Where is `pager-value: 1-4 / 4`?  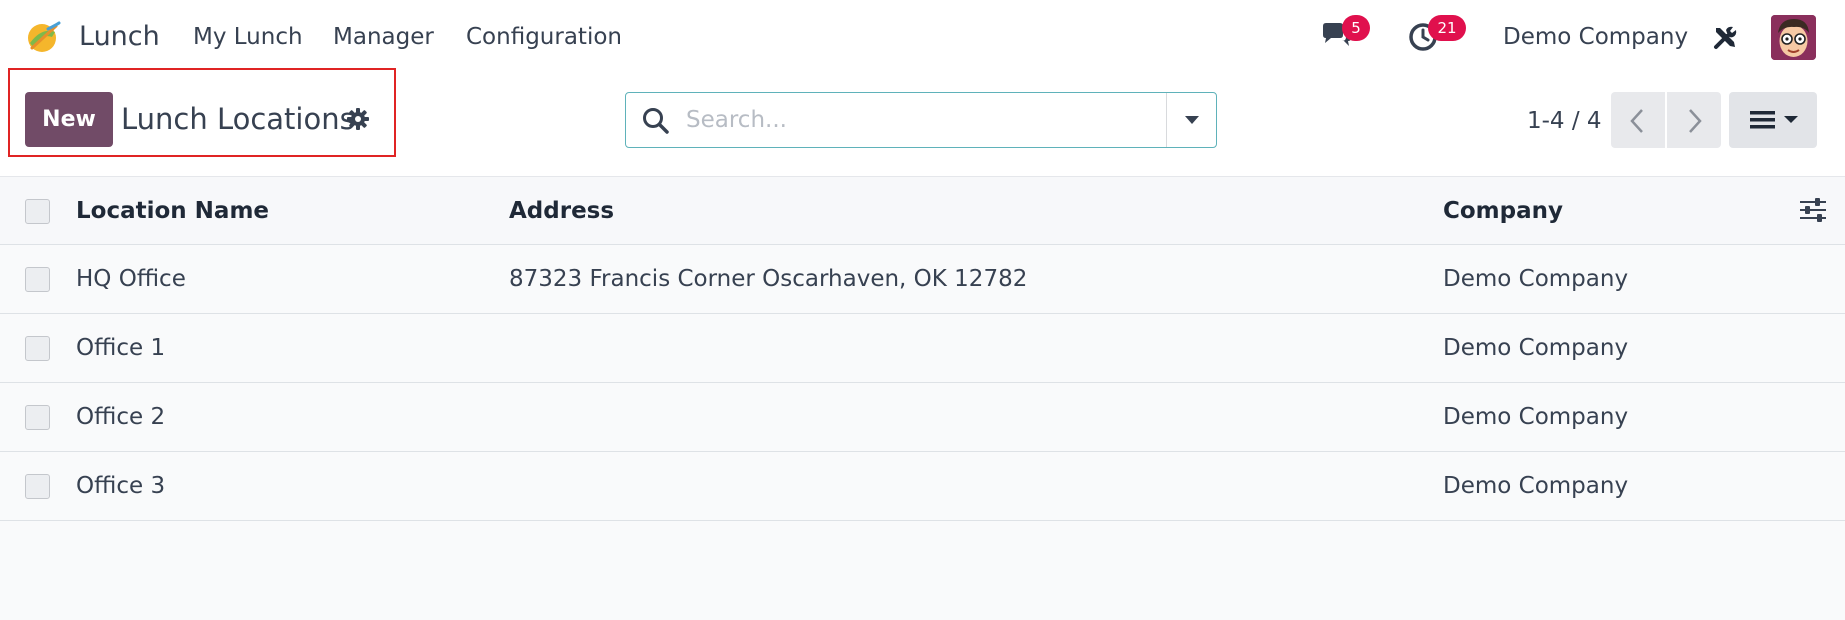 pager-value: 1-4 / 4 is located at coordinates (1564, 121).